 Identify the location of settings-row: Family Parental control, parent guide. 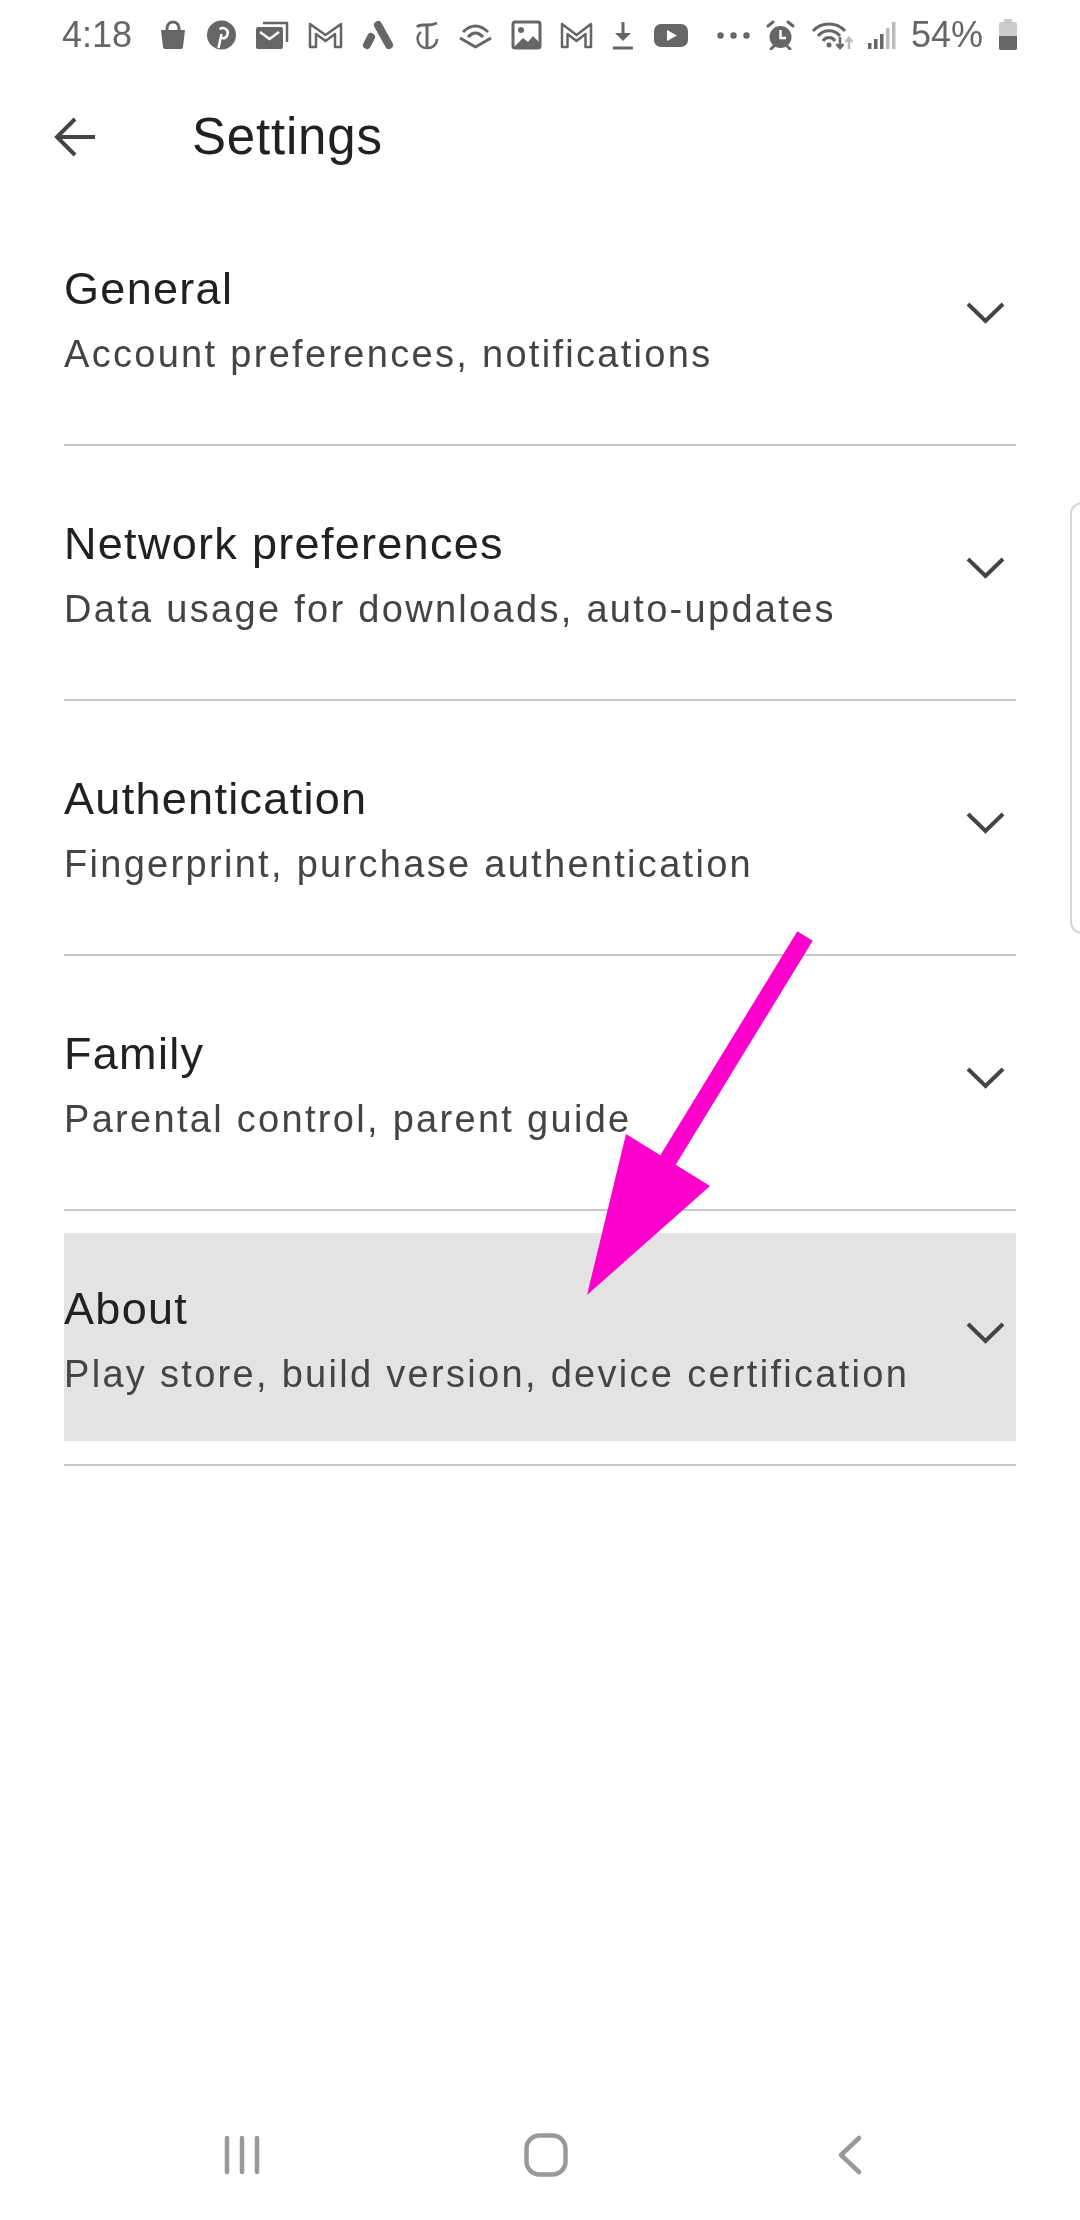
(540, 1082).